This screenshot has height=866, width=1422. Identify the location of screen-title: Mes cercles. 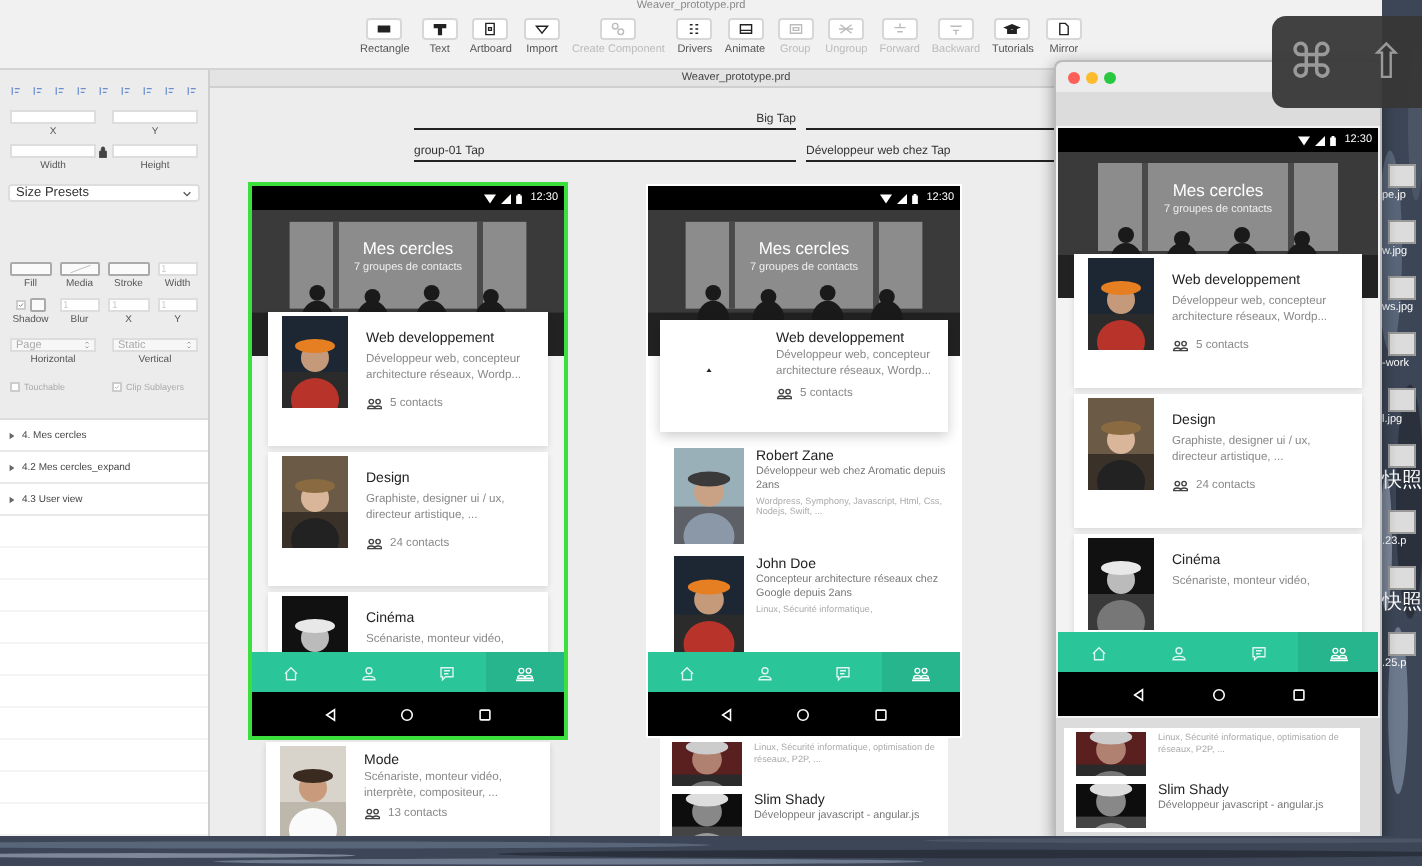
(804, 248).